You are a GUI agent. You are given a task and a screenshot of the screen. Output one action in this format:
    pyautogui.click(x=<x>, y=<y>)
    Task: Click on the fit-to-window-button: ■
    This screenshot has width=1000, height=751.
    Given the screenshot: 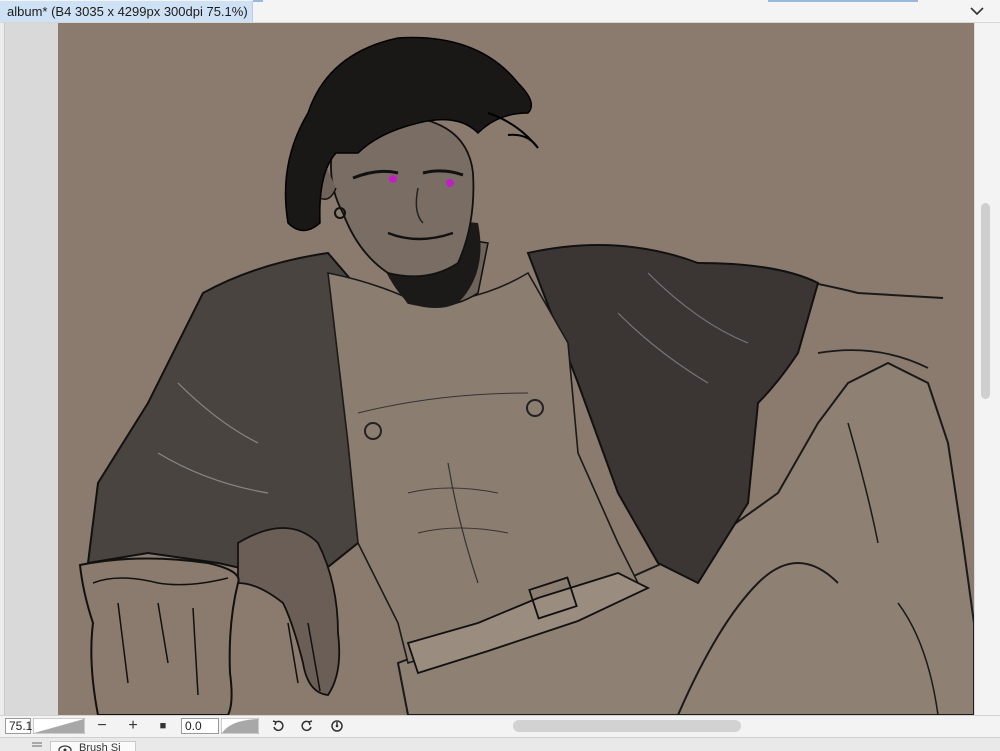 What is the action you would take?
    pyautogui.click(x=163, y=726)
    